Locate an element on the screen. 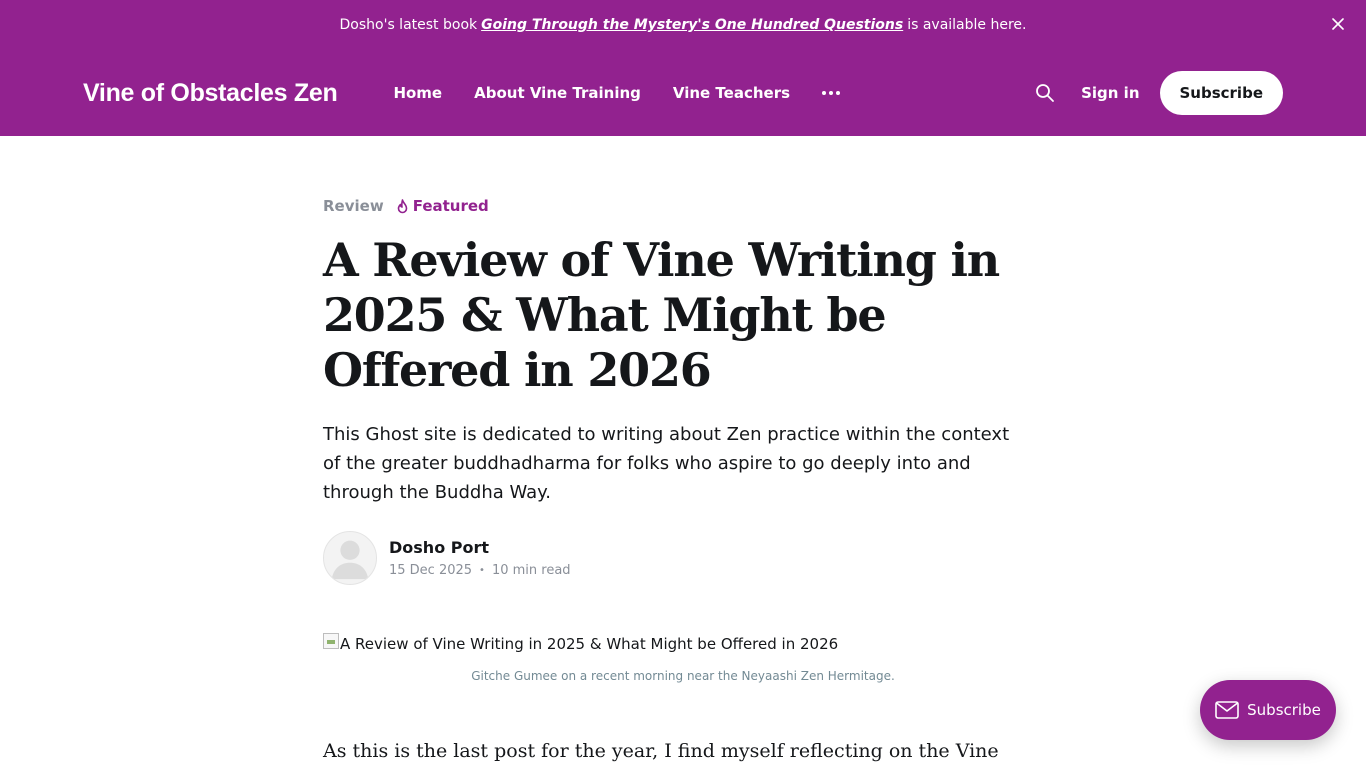 This screenshot has height=768, width=1366. featured-label: Featured is located at coordinates (450, 206).